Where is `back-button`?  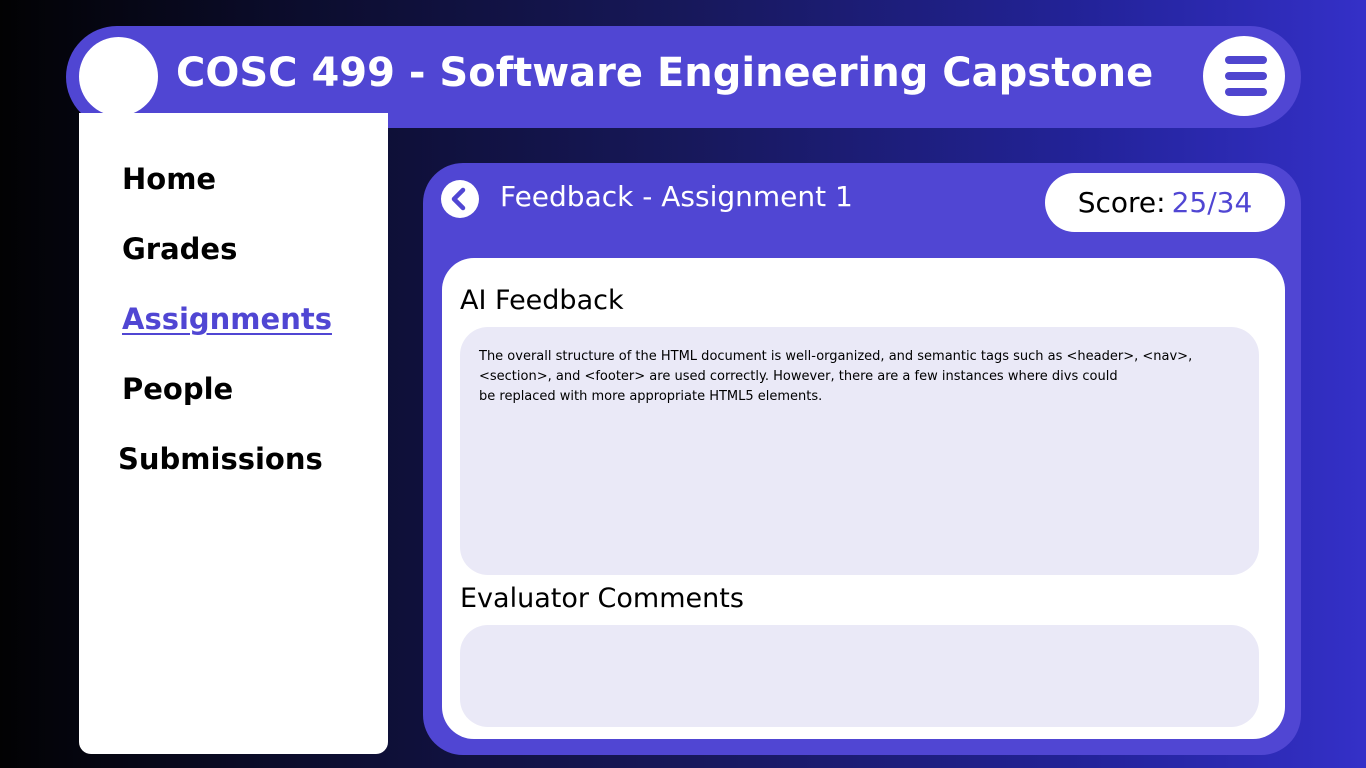
back-button is located at coordinates (460, 199).